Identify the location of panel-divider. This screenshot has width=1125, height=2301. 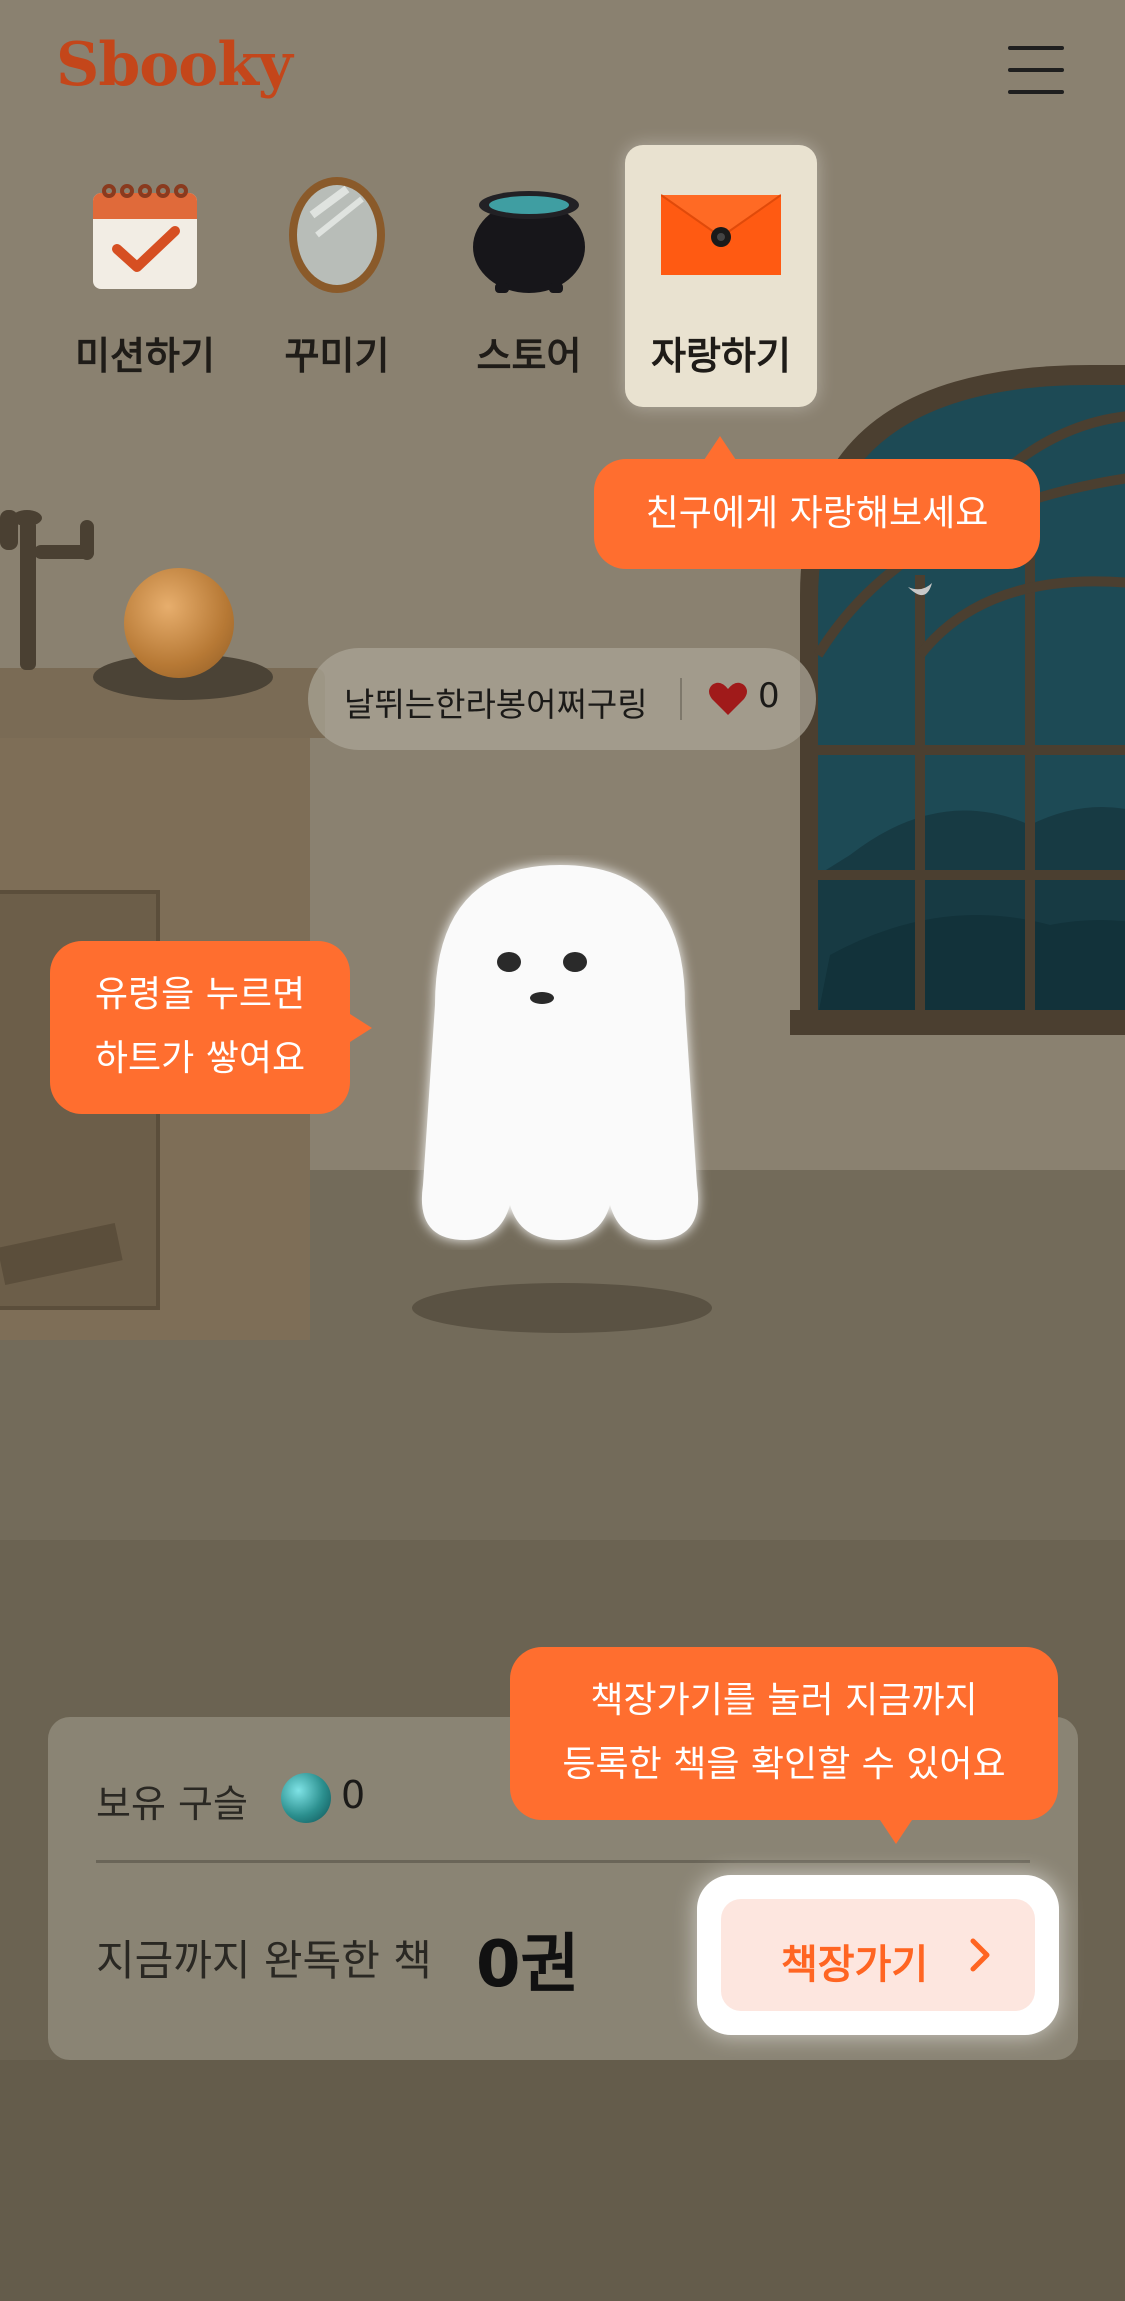
(563, 1861).